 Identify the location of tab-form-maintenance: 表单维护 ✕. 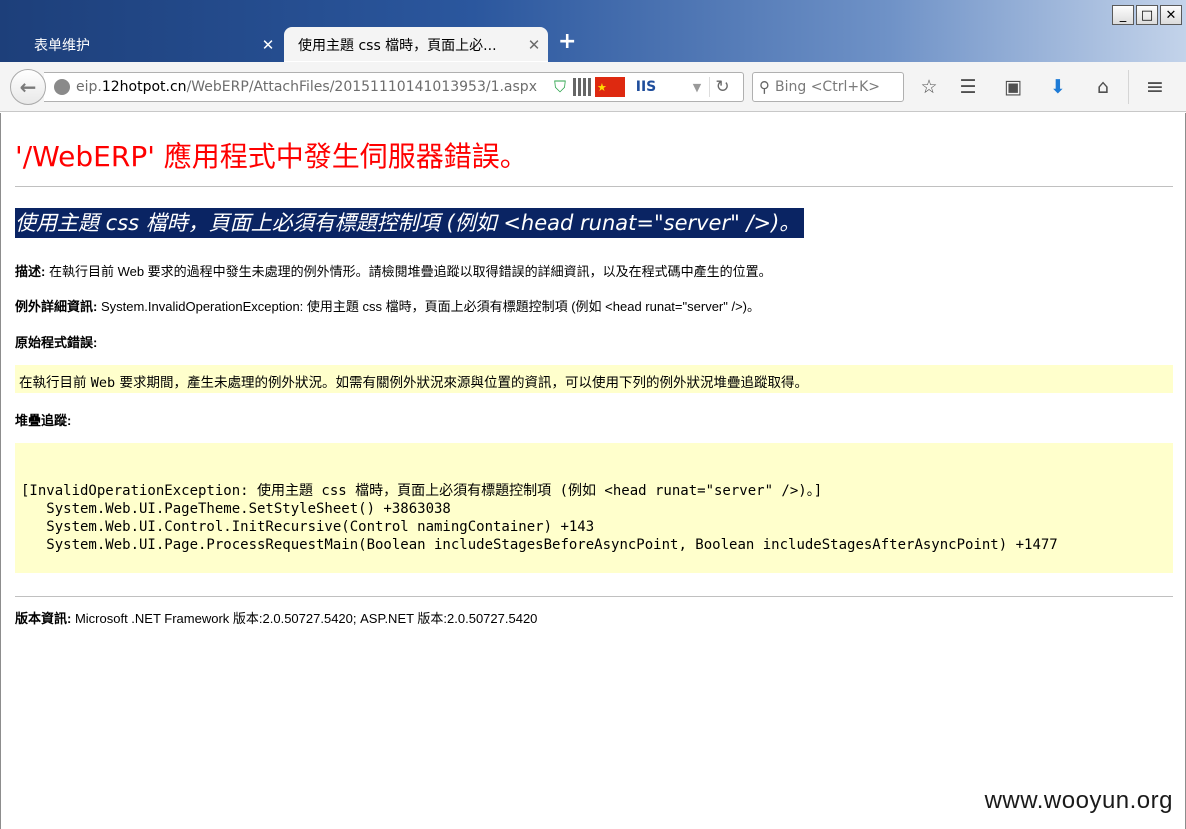
(151, 44).